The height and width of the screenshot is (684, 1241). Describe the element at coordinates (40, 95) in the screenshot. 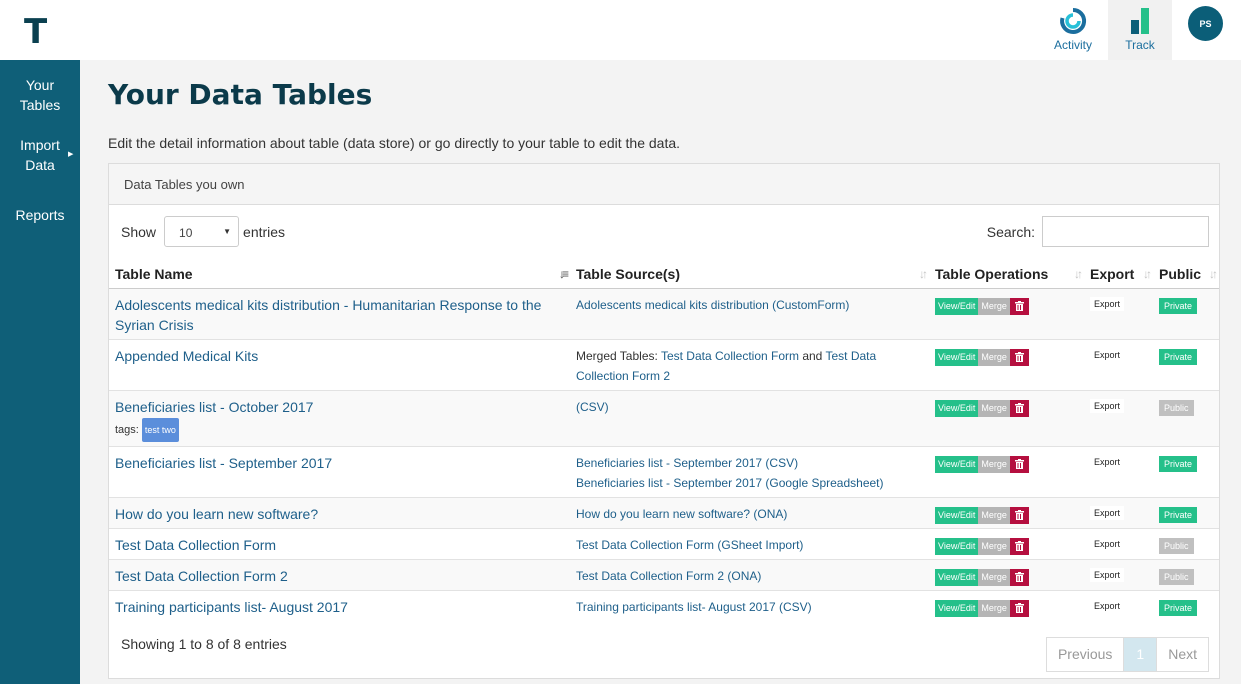

I see `sidebar-item-your-tables: Your Tables` at that location.